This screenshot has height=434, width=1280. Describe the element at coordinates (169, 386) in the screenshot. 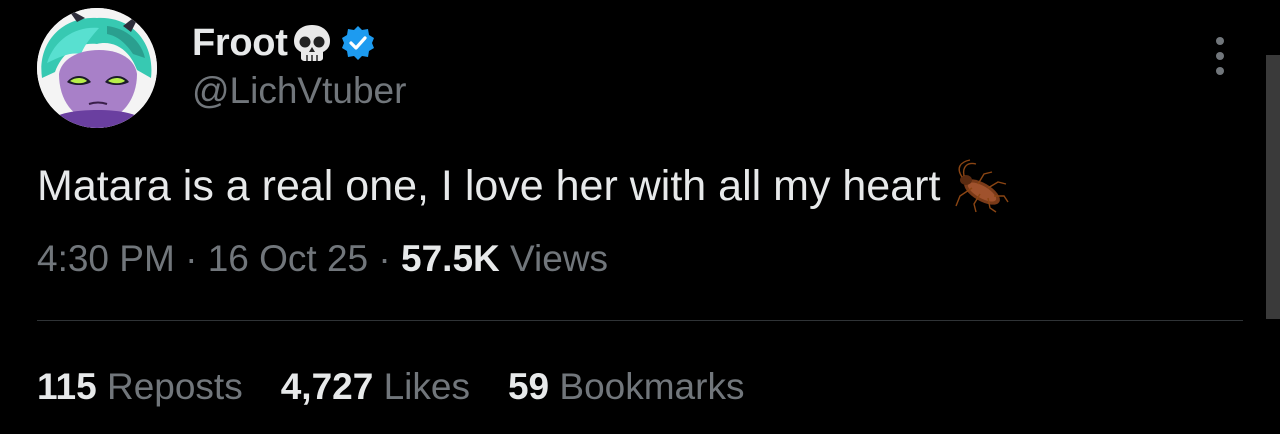

I see `reposts-label: Reposts` at that location.